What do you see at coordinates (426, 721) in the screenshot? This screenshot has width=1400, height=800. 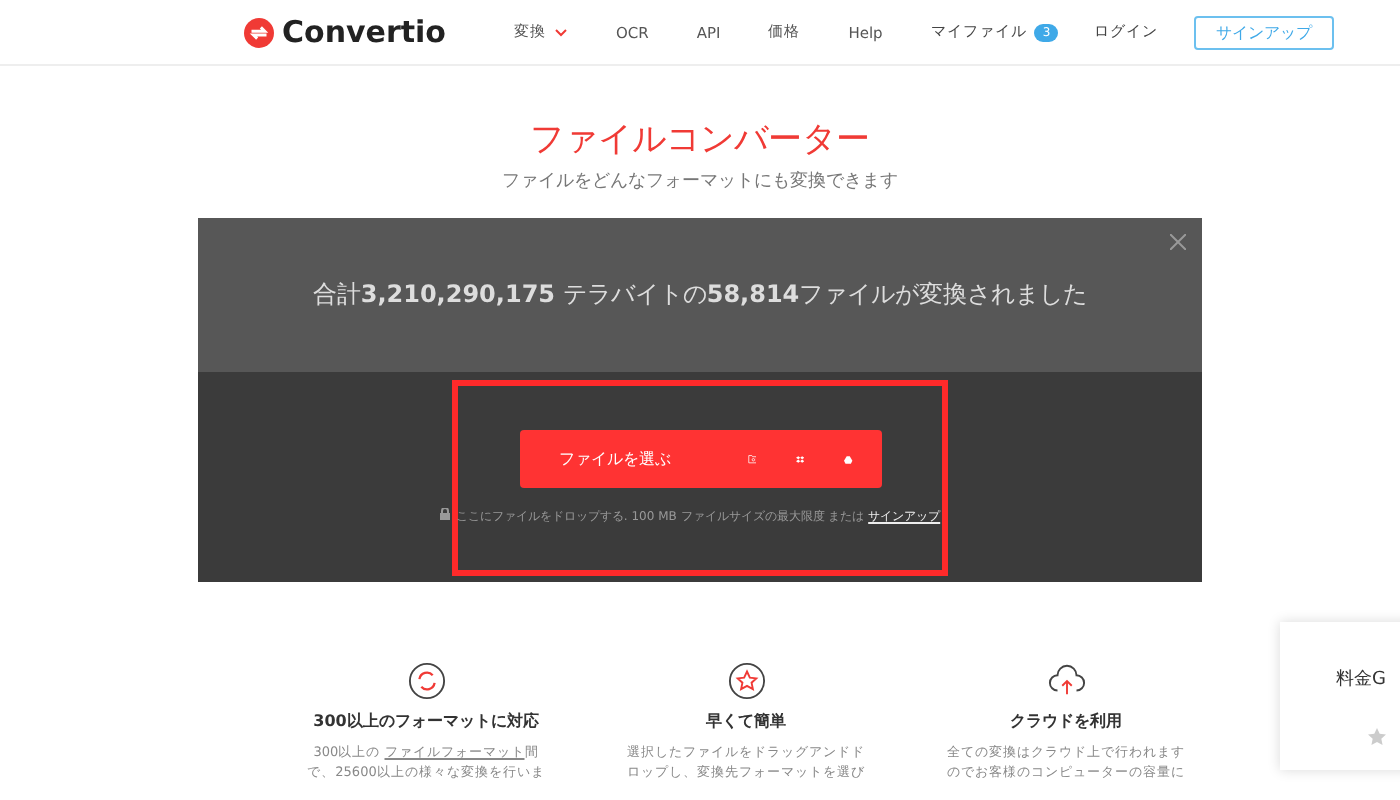 I see `feature-title: 300以上のフォーマットに対応` at bounding box center [426, 721].